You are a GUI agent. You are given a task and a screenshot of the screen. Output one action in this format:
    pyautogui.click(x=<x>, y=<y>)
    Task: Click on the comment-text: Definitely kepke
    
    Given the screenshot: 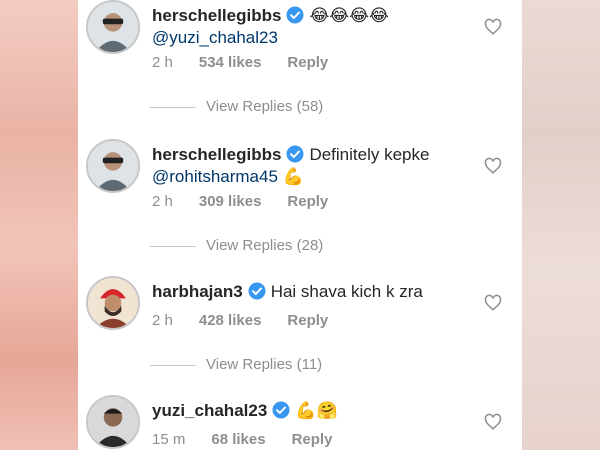 What is the action you would take?
    pyautogui.click(x=369, y=154)
    